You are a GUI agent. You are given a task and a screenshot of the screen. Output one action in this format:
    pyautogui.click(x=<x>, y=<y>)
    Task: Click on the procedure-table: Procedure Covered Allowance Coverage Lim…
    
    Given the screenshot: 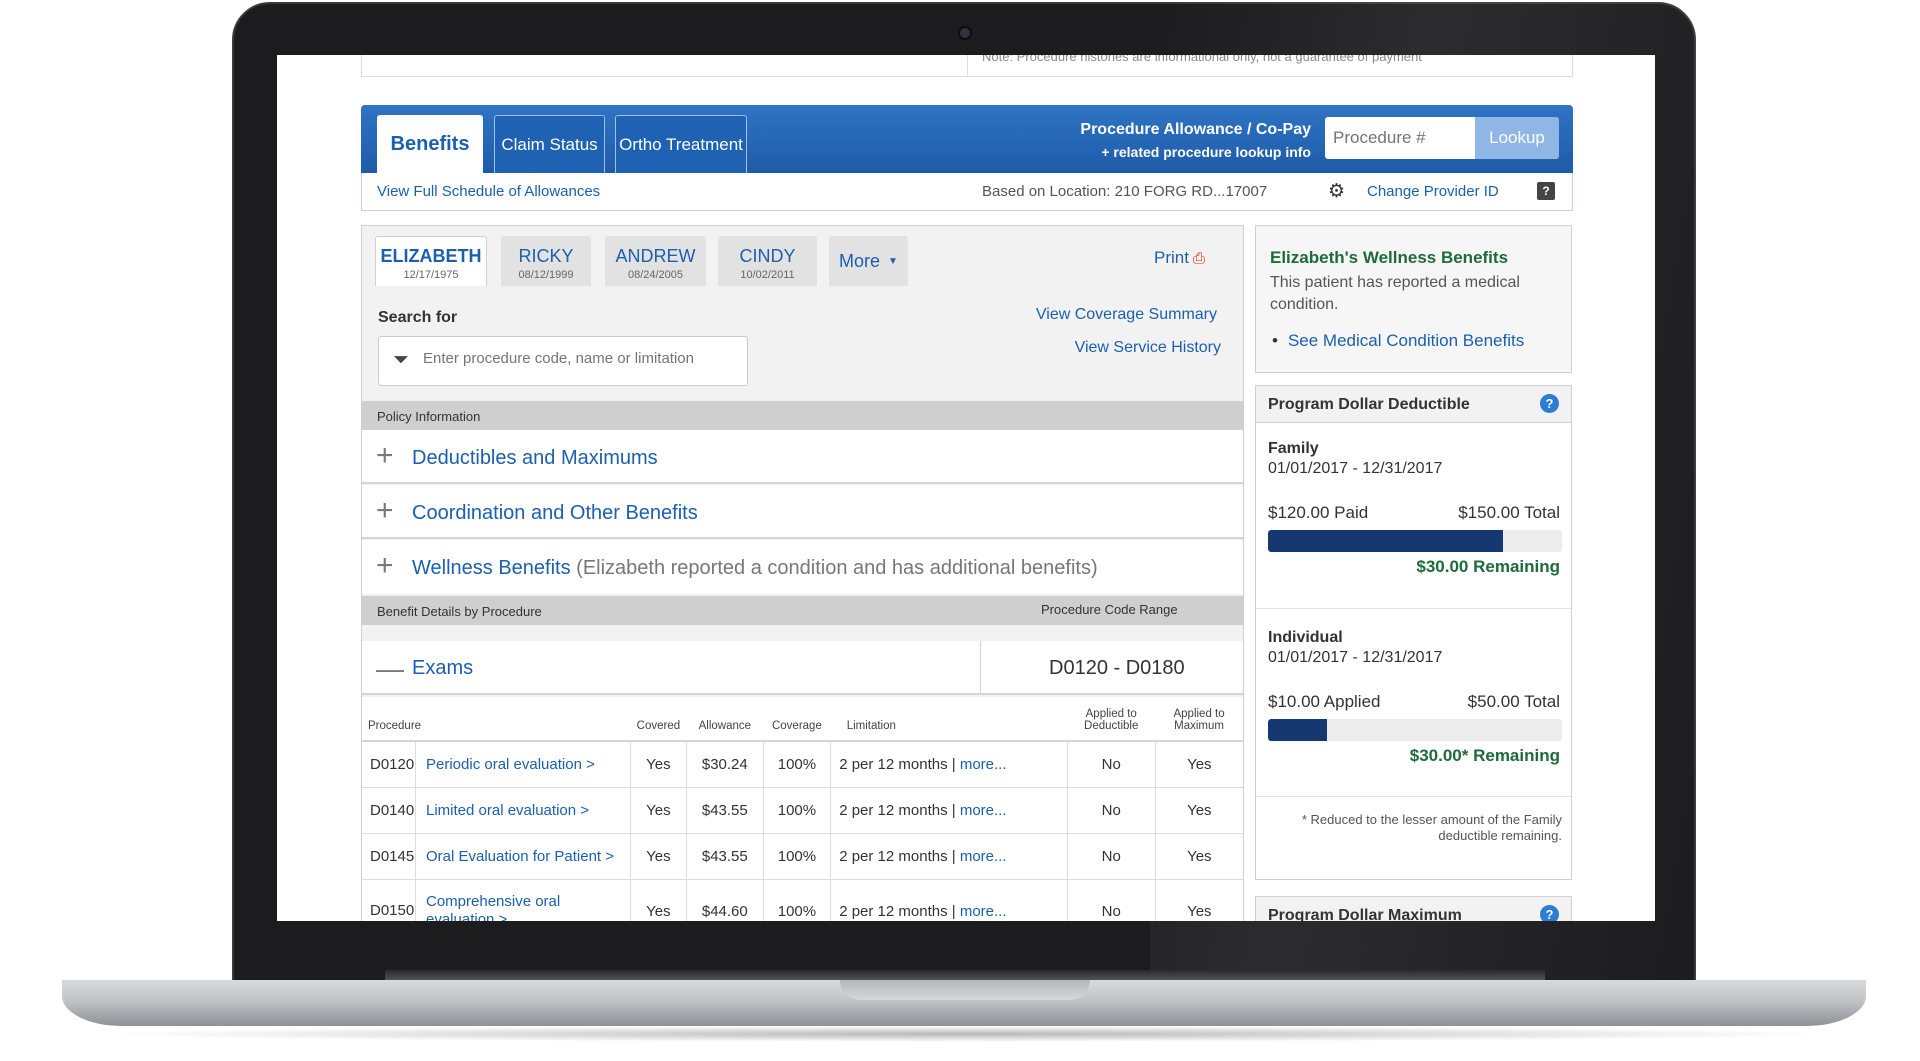 What is the action you would take?
    pyautogui.click(x=802, y=809)
    